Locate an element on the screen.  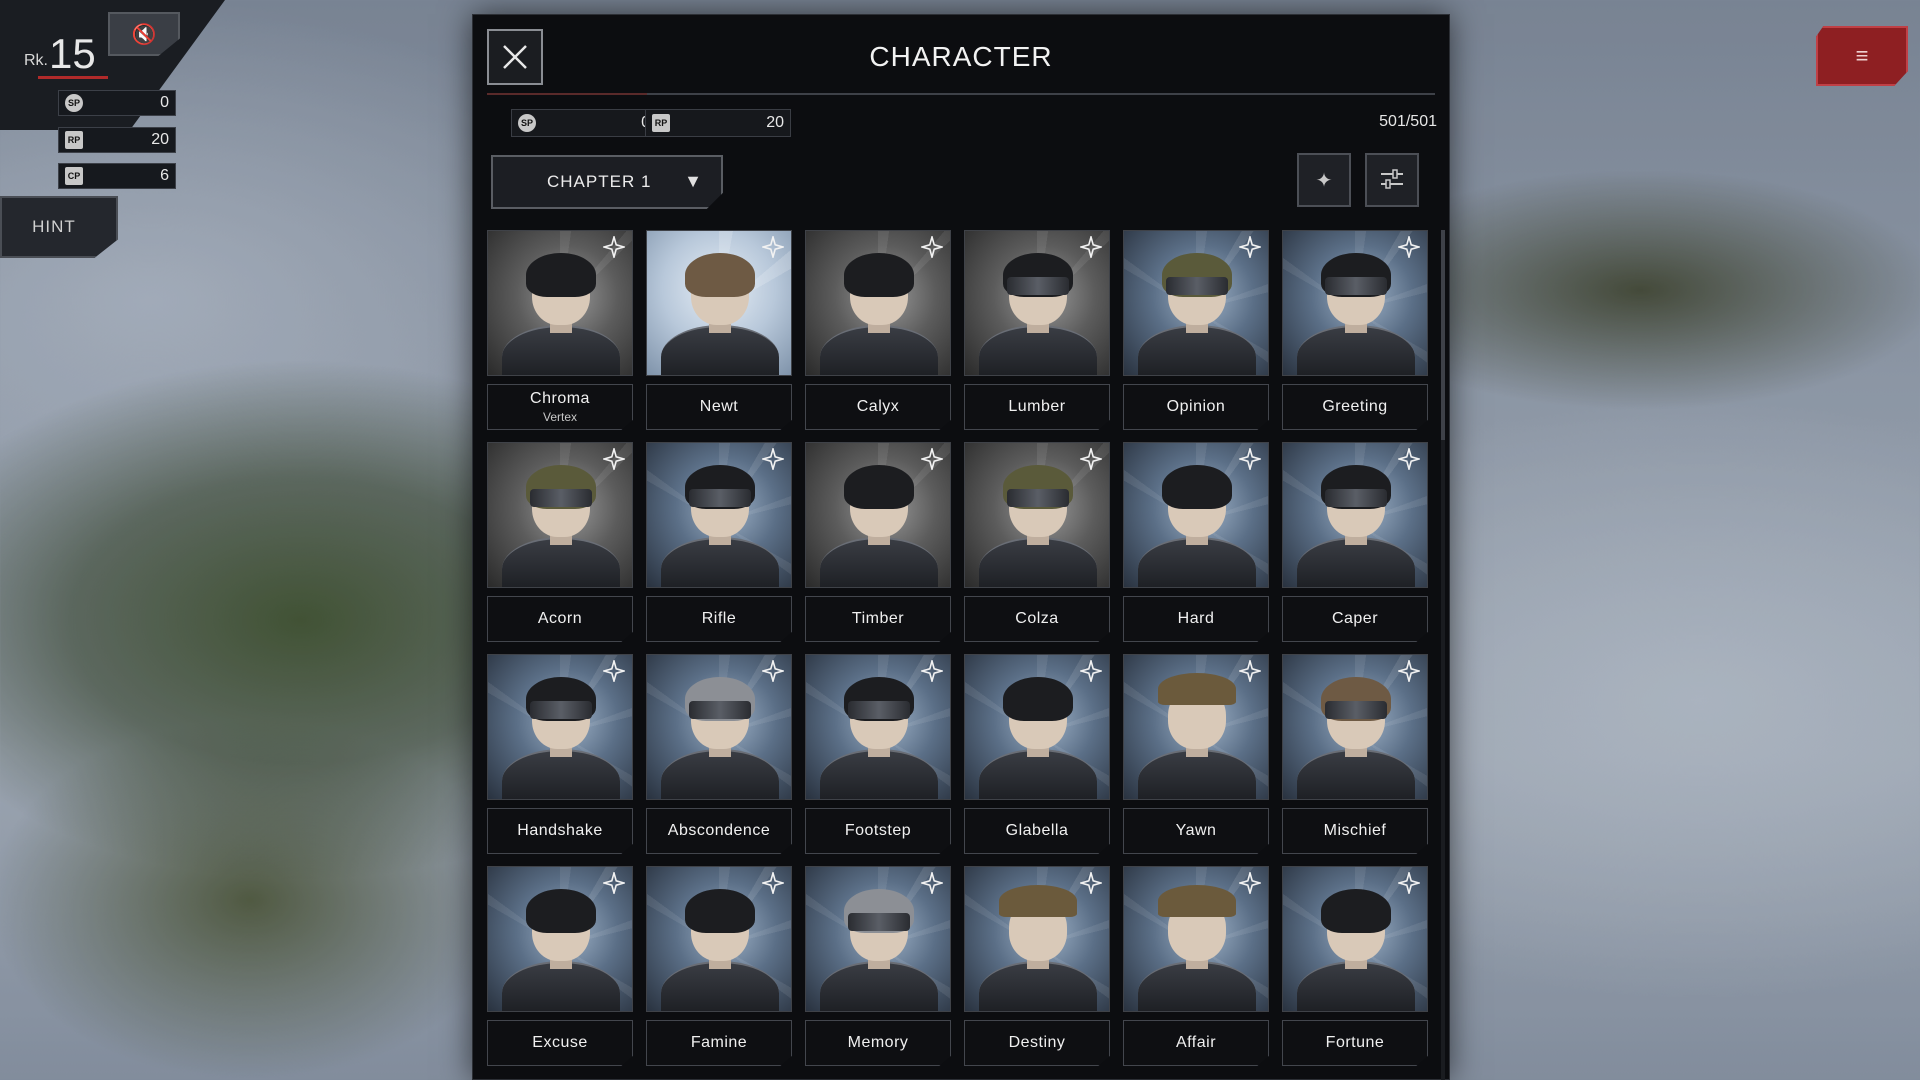
character-name-plate: Mischief is located at coordinates (1355, 831).